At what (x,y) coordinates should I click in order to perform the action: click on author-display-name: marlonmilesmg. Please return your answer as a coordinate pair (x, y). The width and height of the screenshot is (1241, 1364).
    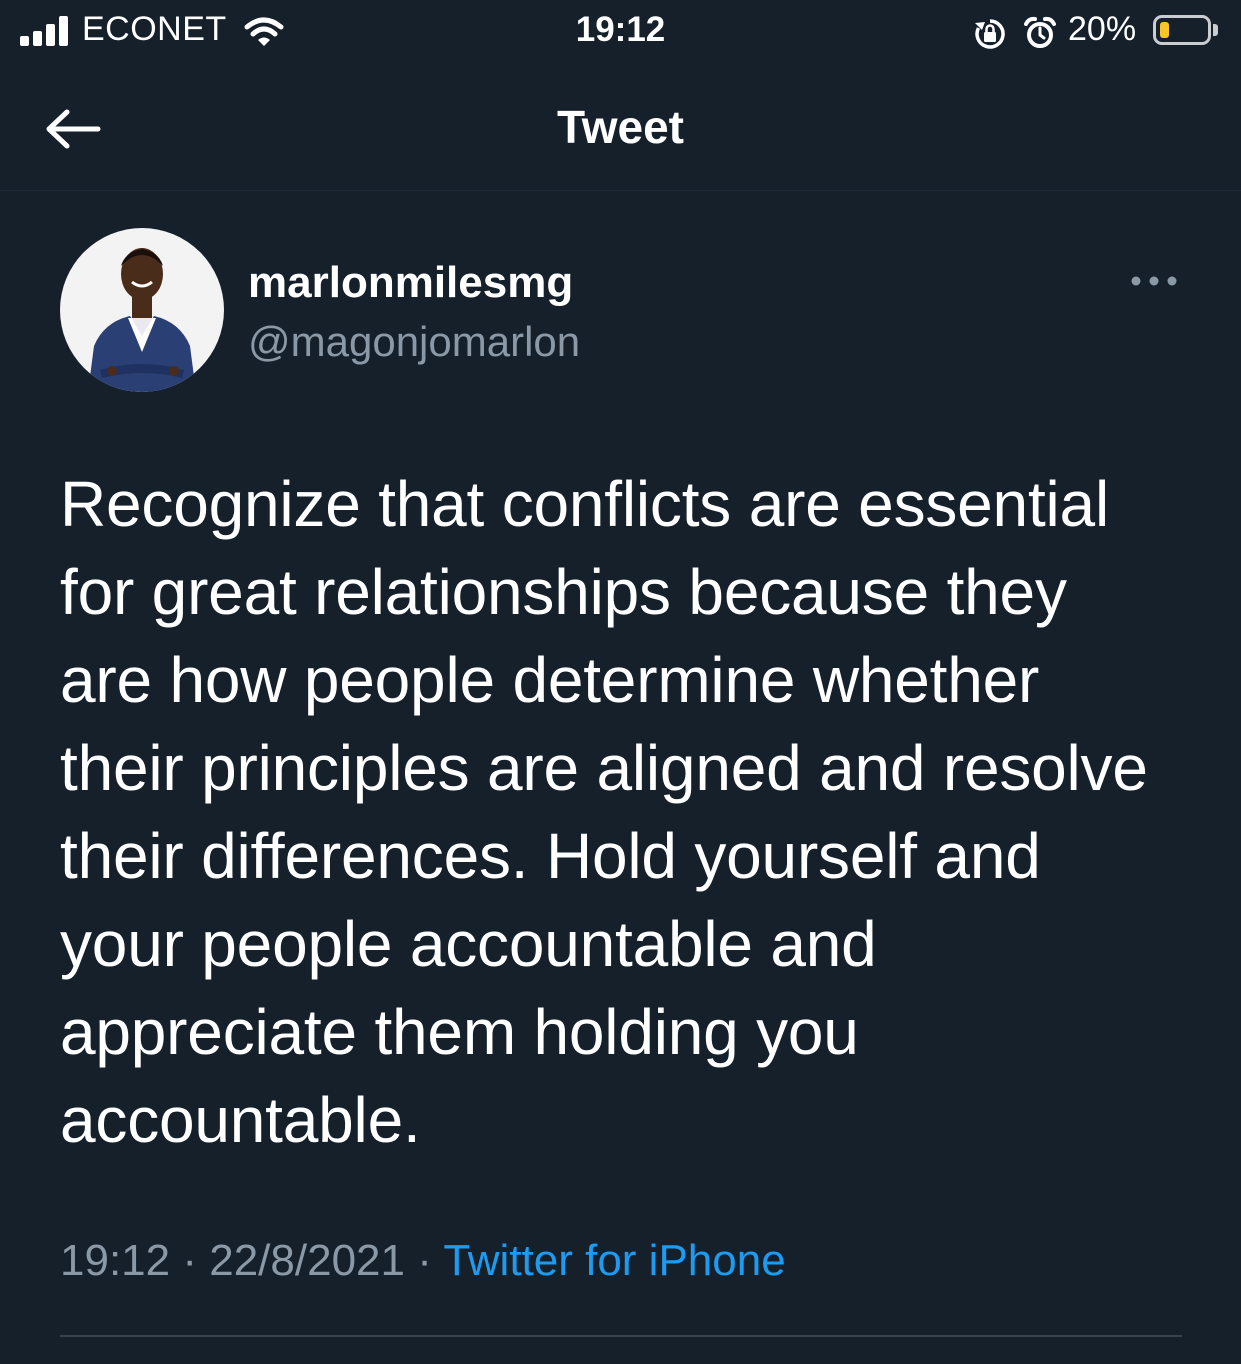
    Looking at the image, I should click on (410, 283).